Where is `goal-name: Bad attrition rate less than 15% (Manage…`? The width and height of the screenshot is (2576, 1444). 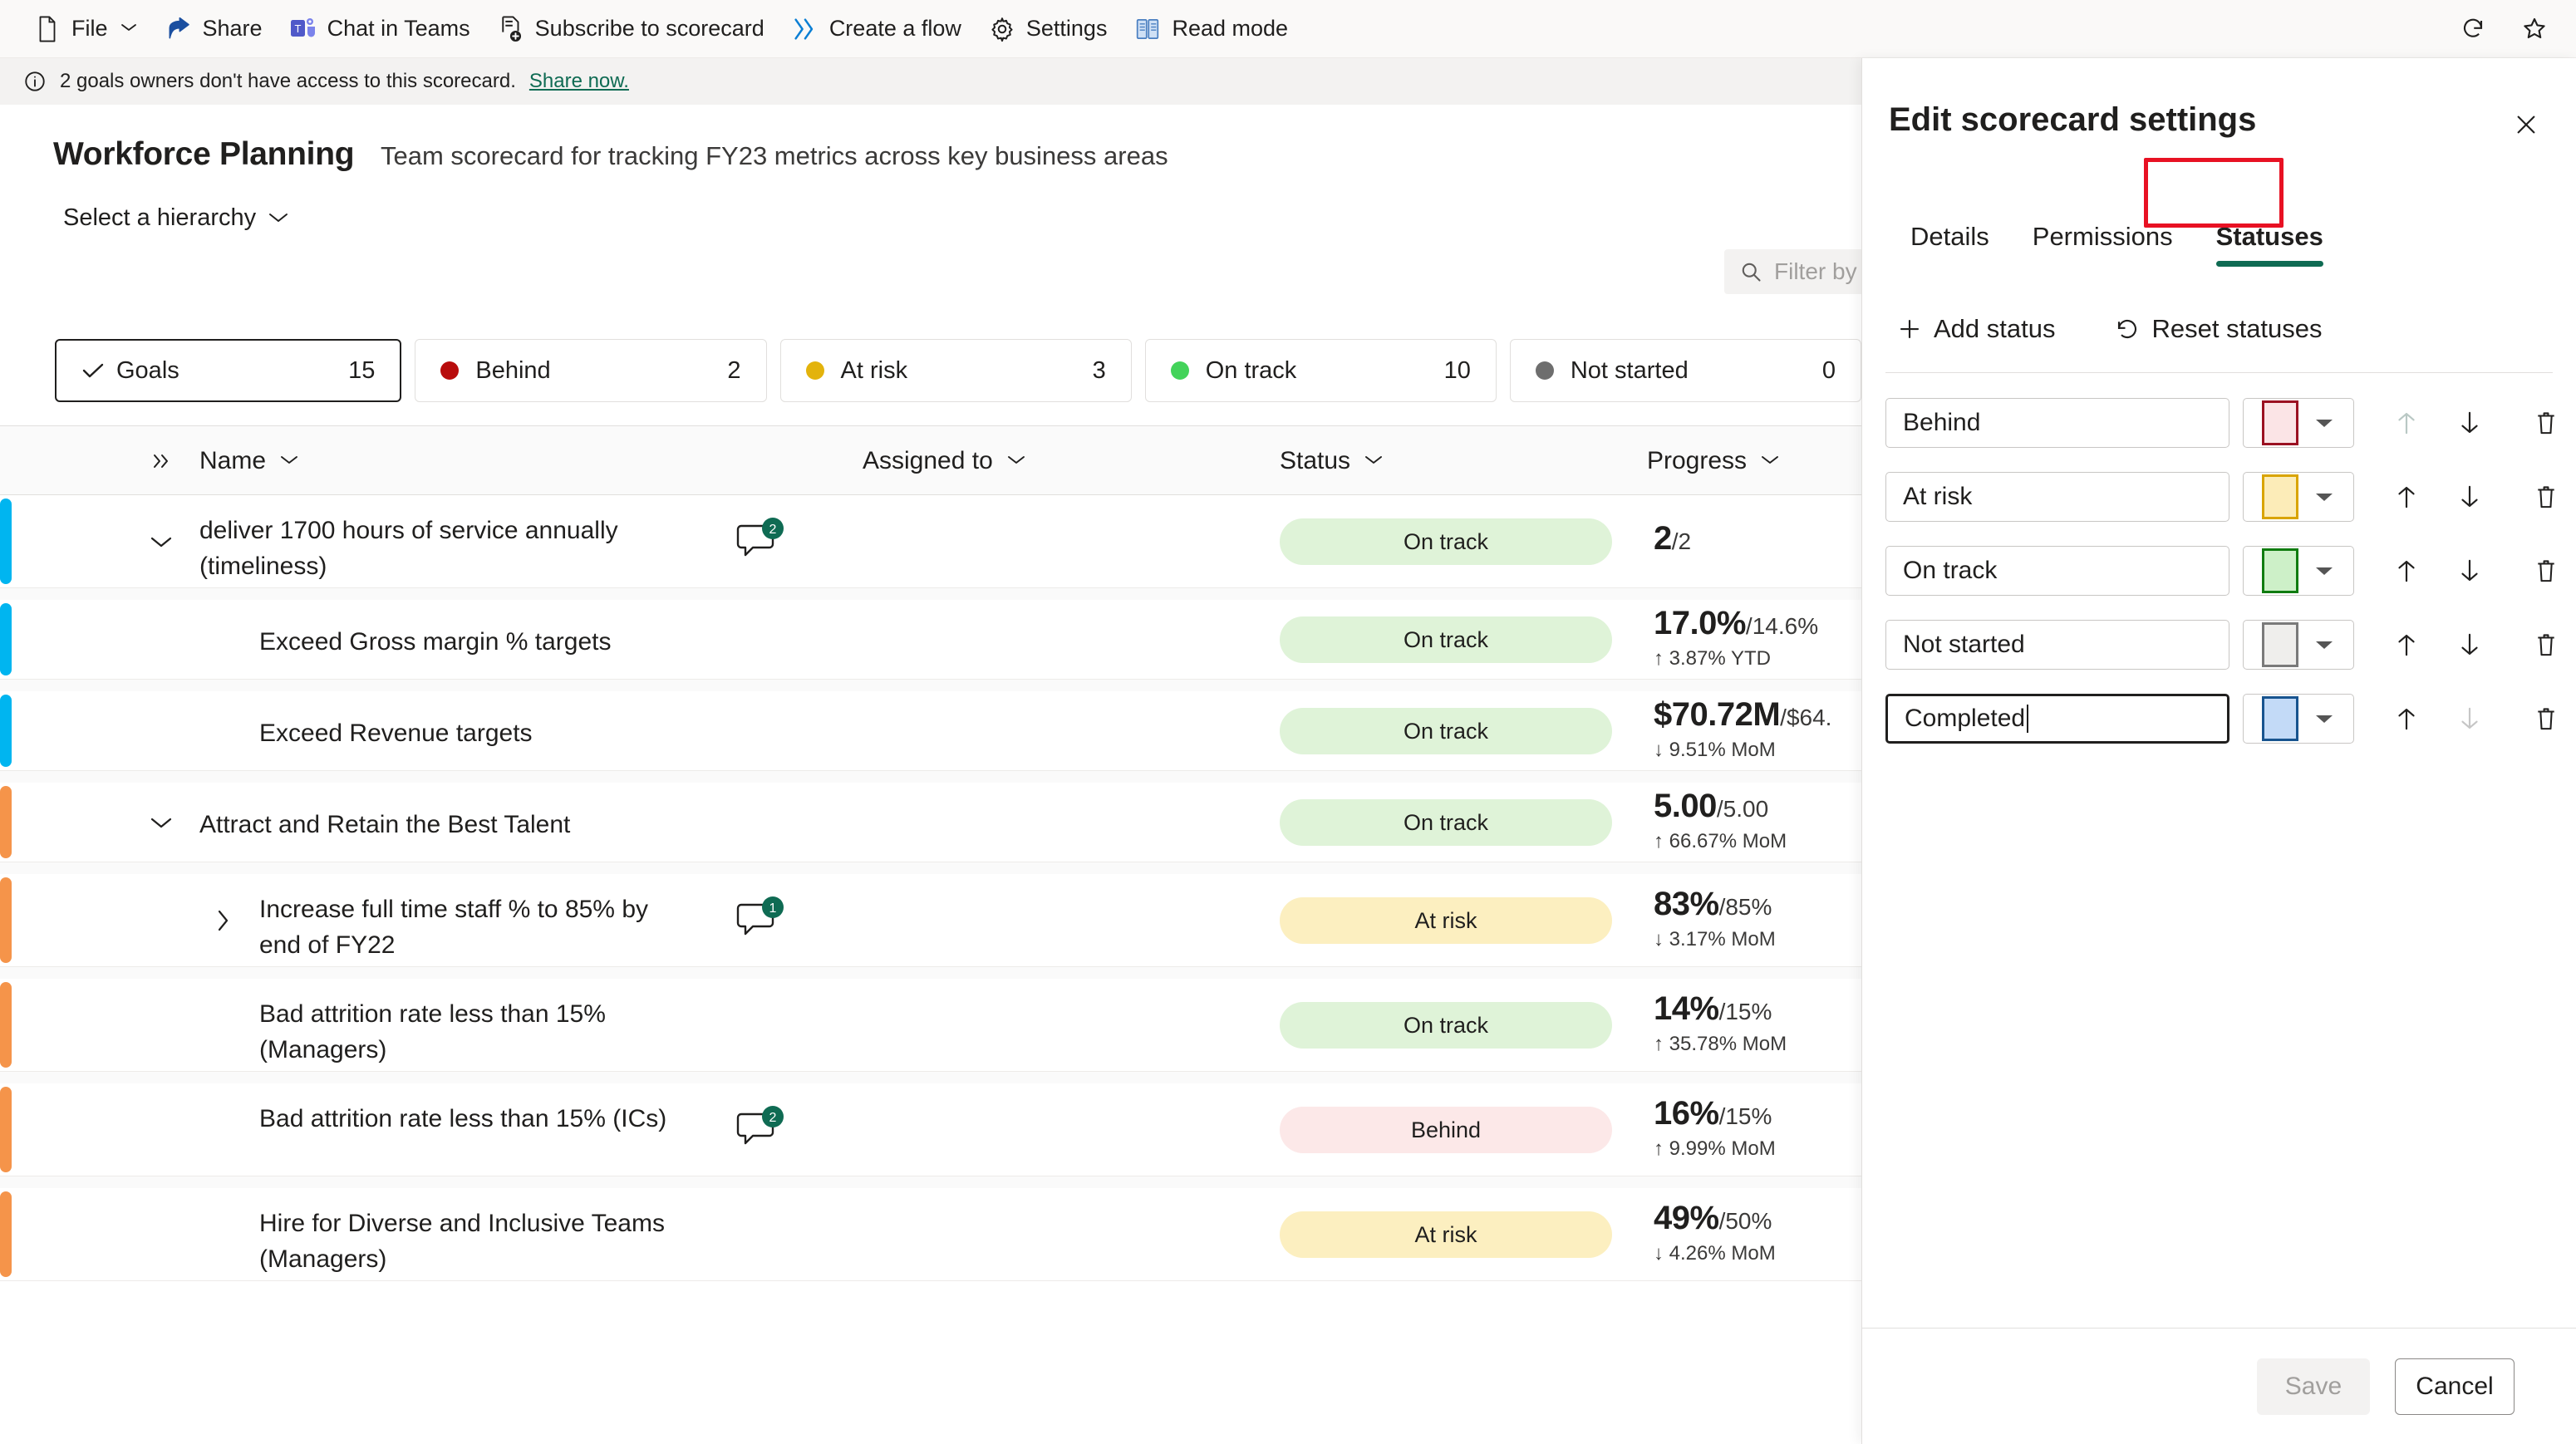 goal-name: Bad attrition rate less than 15% (Manage… is located at coordinates (432, 1031).